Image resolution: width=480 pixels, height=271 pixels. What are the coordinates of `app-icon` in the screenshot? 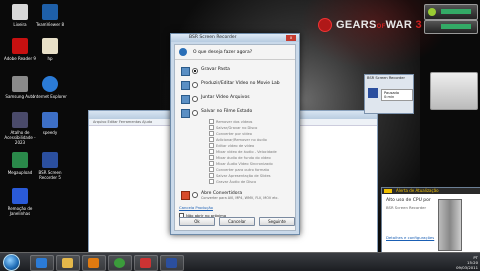 It's located at (145, 263).